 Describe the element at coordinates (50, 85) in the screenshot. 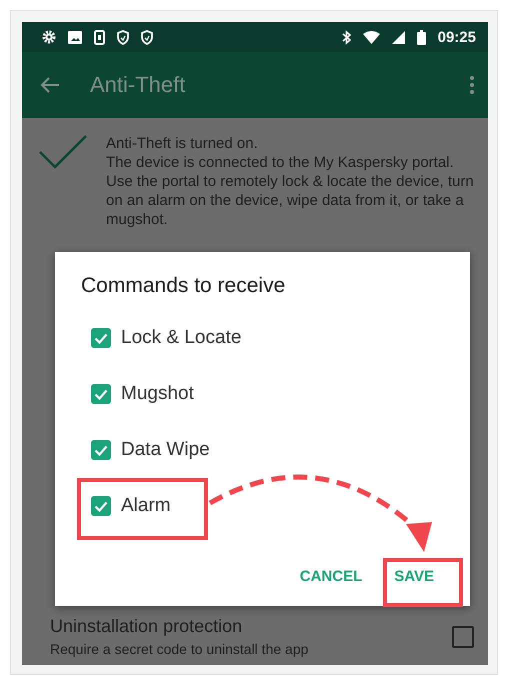

I see `back-arrow-icon` at that location.